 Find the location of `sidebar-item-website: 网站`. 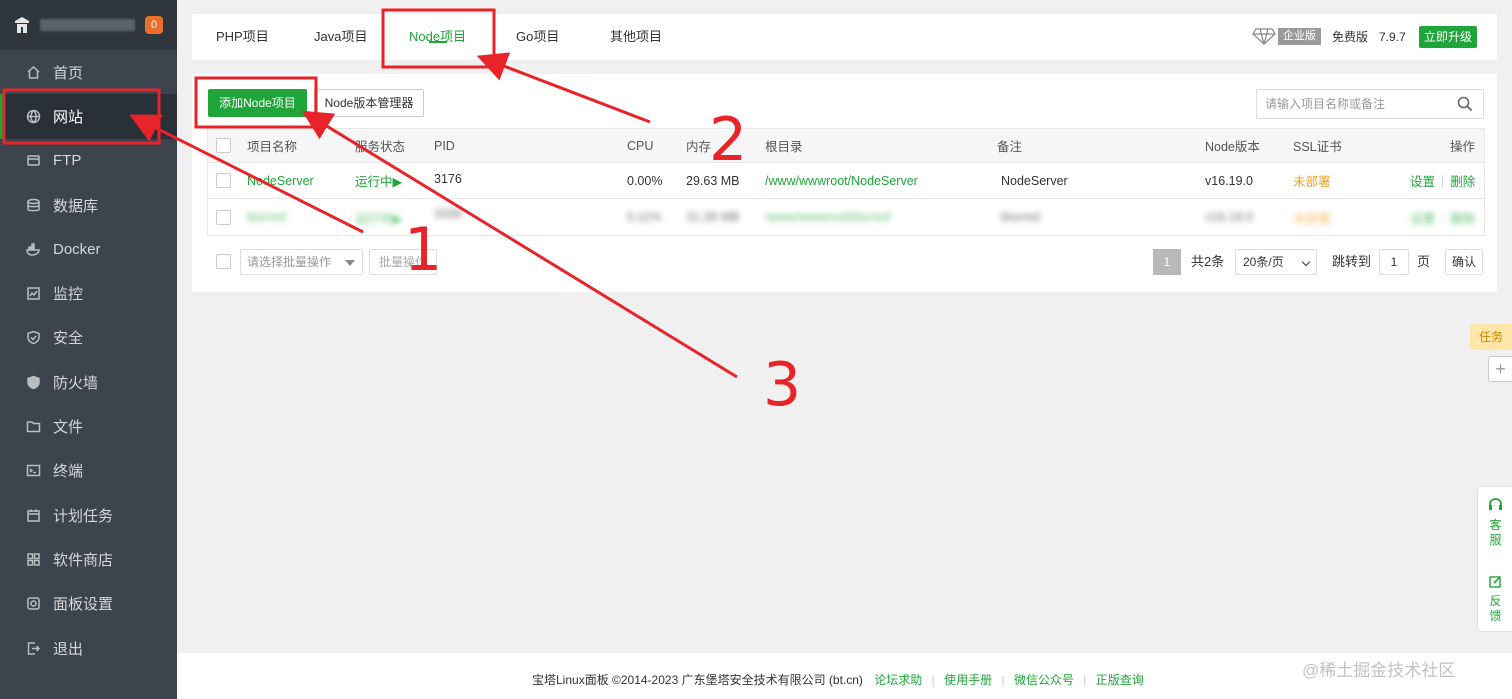

sidebar-item-website: 网站 is located at coordinates (88, 116).